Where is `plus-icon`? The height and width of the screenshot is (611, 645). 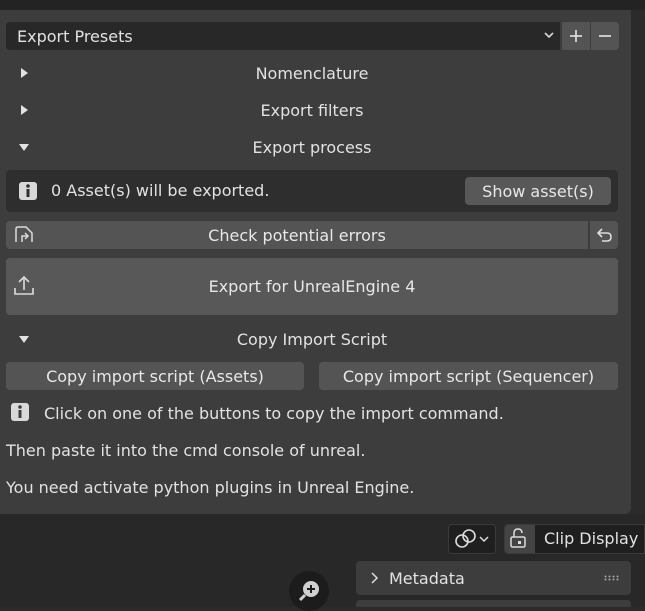
plus-icon is located at coordinates (576, 36).